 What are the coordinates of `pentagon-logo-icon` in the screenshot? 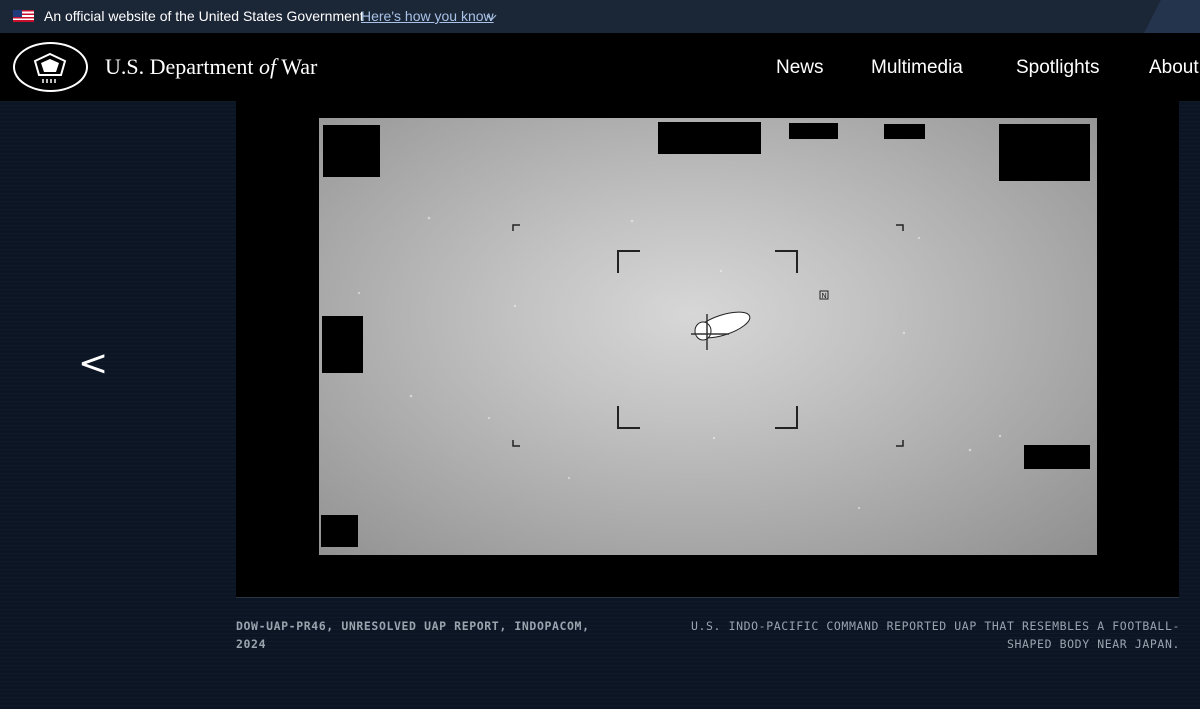 It's located at (50, 67).